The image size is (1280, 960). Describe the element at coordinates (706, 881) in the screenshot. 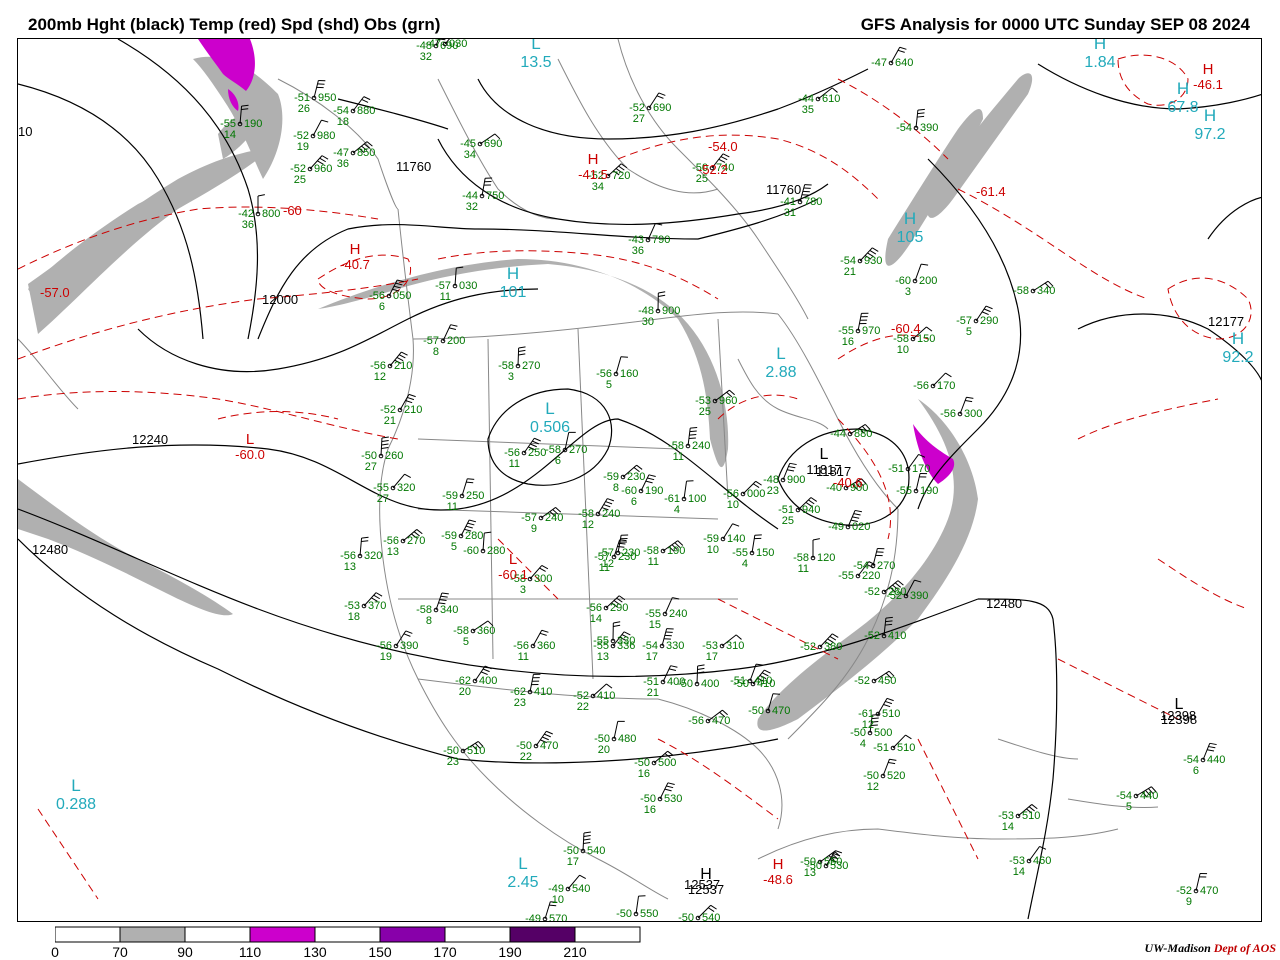

I see `height-center-high: H12537` at that location.